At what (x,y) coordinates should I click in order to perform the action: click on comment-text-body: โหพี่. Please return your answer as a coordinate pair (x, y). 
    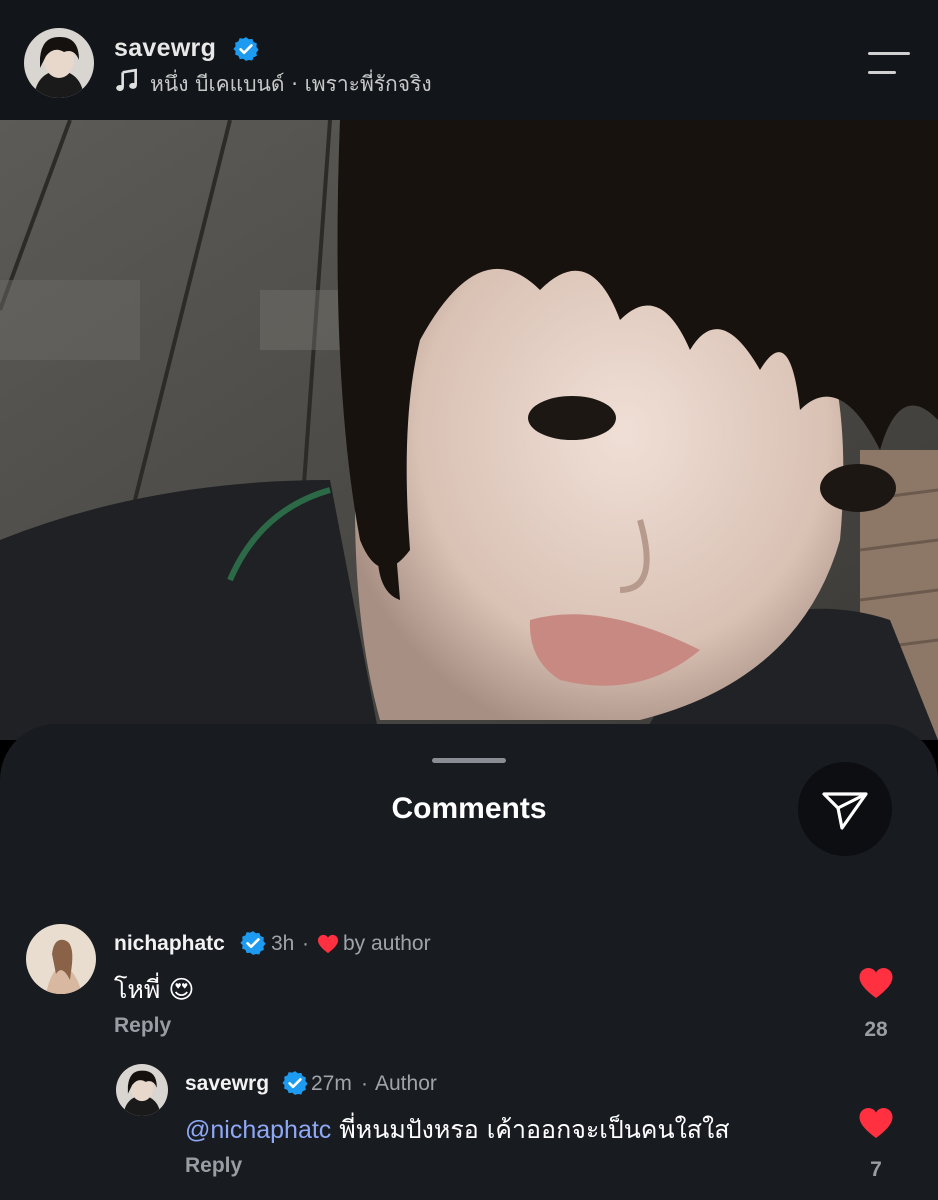
    Looking at the image, I should click on (137, 989).